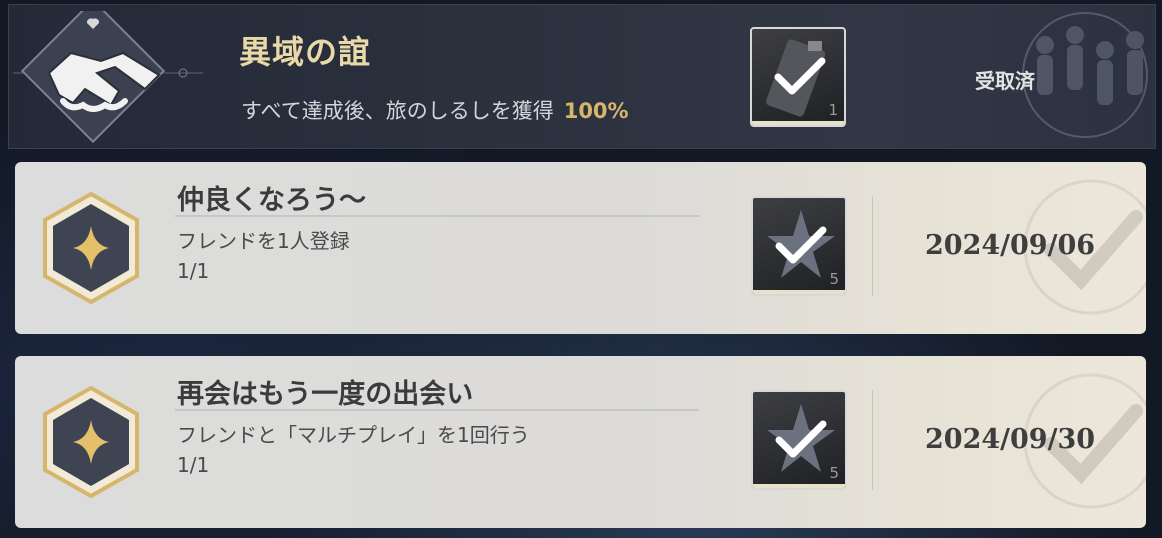 This screenshot has height=538, width=1162. Describe the element at coordinates (1085, 75) in the screenshot. I see `background-figures-decoration` at that location.